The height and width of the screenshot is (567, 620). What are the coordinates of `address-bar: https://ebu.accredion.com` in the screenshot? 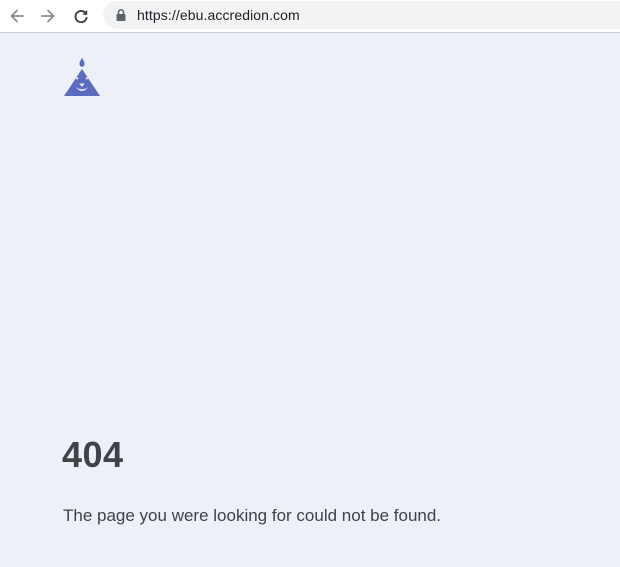 It's located at (361, 15).